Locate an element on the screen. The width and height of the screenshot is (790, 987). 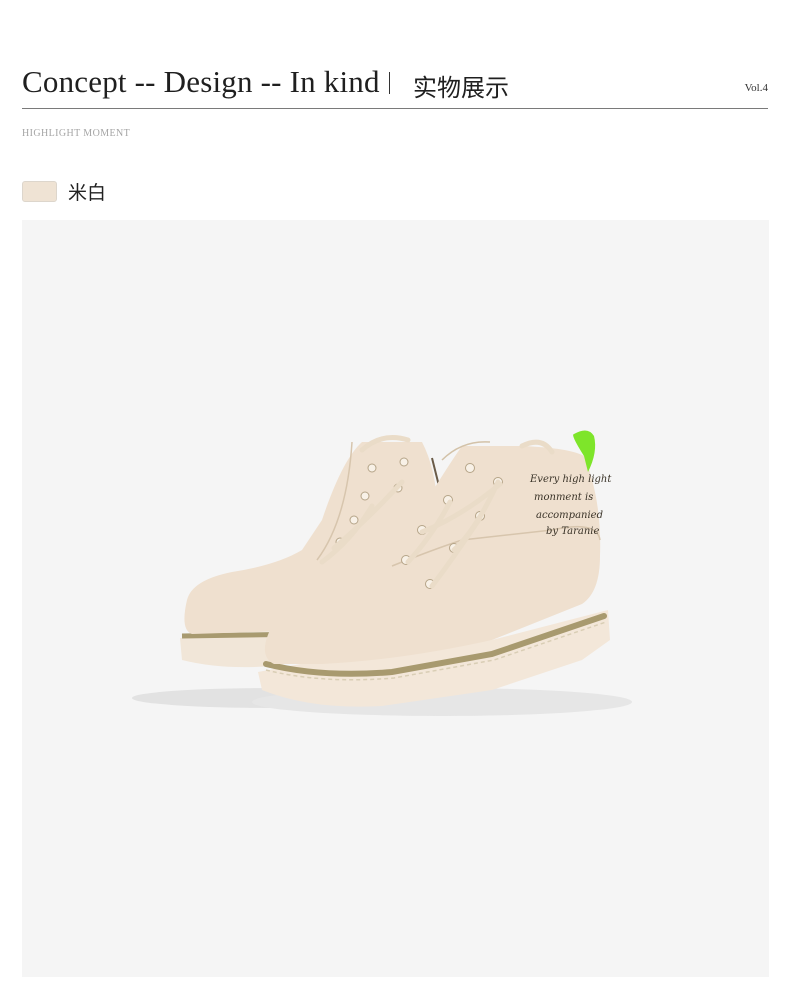
color-option: 米白 is located at coordinates (64, 191).